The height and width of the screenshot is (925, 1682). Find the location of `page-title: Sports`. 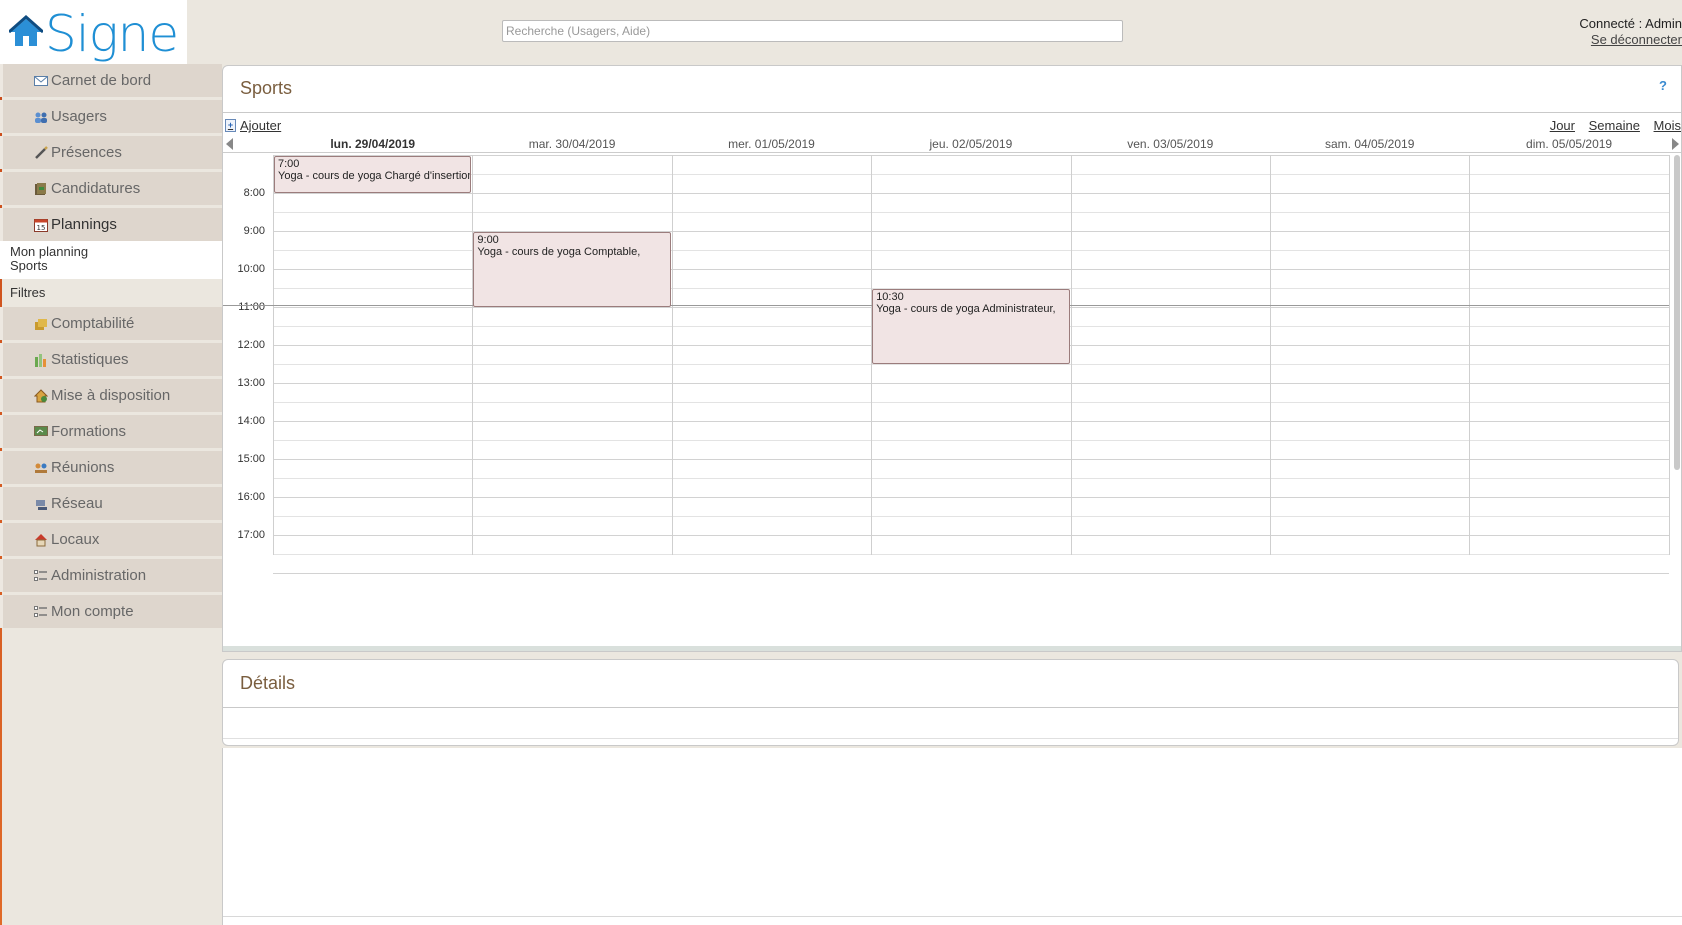

page-title: Sports is located at coordinates (266, 88).